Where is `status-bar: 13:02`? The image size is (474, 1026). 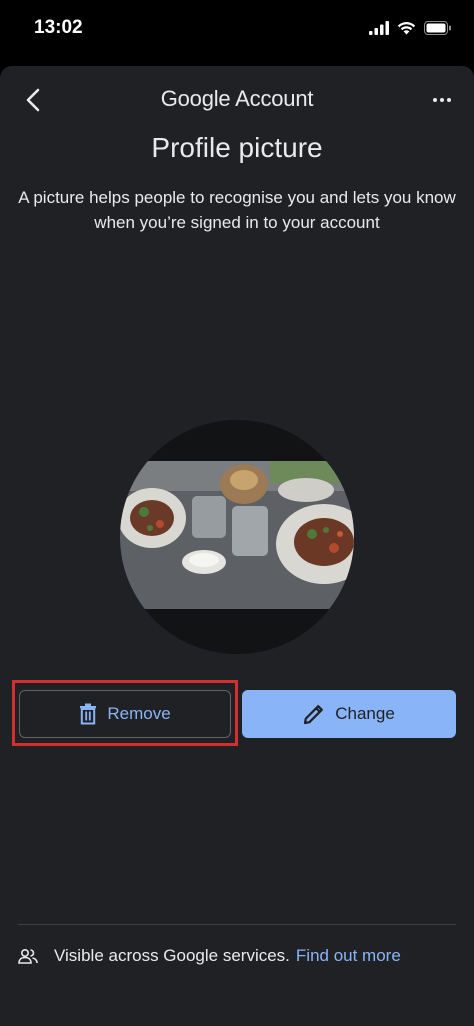
status-bar: 13:02 is located at coordinates (237, 30).